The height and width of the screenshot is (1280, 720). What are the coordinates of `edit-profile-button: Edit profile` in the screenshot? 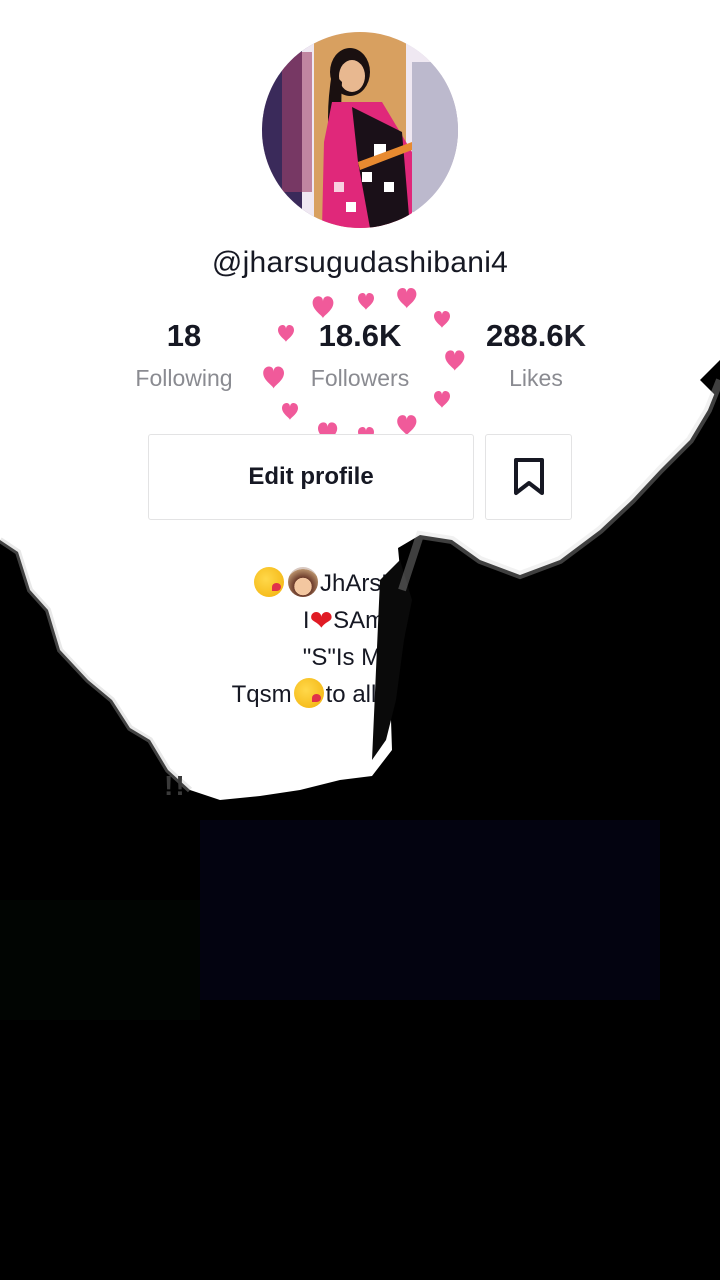 It's located at (311, 477).